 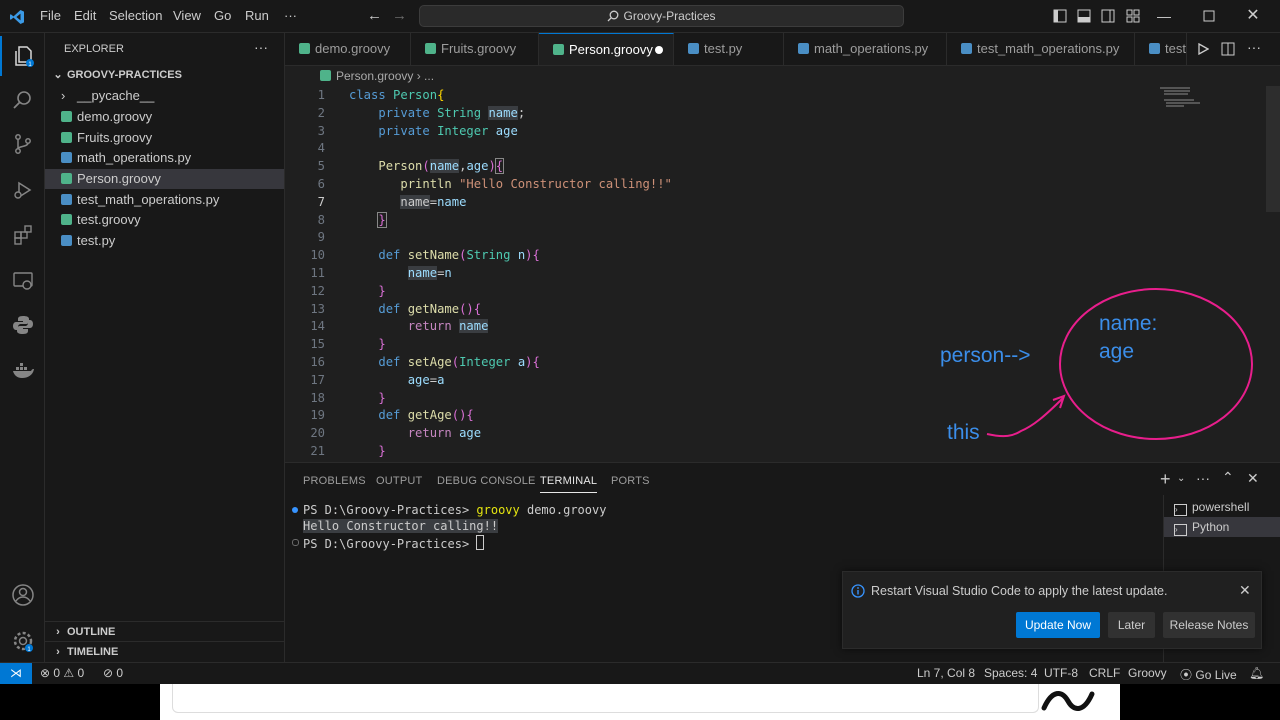 I want to click on code-line-20: return age, so click(x=444, y=433).